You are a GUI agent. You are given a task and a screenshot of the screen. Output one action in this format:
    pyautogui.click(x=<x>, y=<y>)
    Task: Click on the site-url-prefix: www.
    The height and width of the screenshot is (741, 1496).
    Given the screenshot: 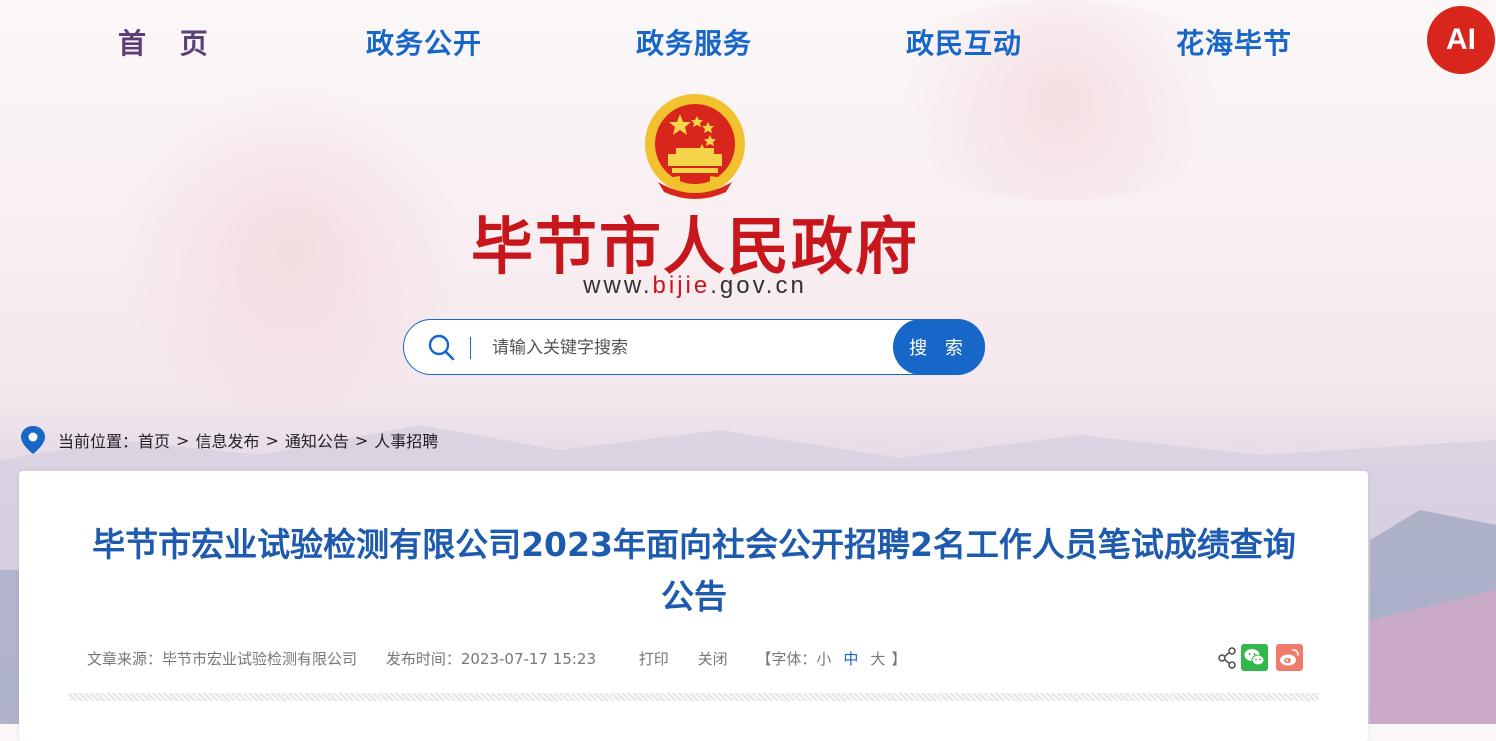 What is the action you would take?
    pyautogui.click(x=618, y=285)
    